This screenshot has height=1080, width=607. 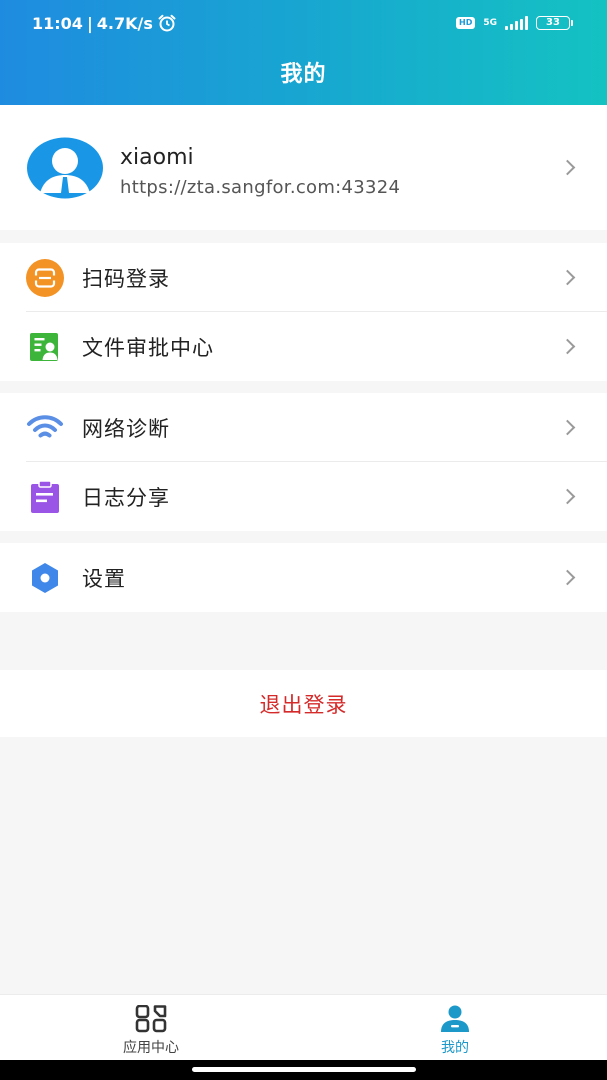 I want to click on menu-label-log-share: 日志分享, so click(x=126, y=497).